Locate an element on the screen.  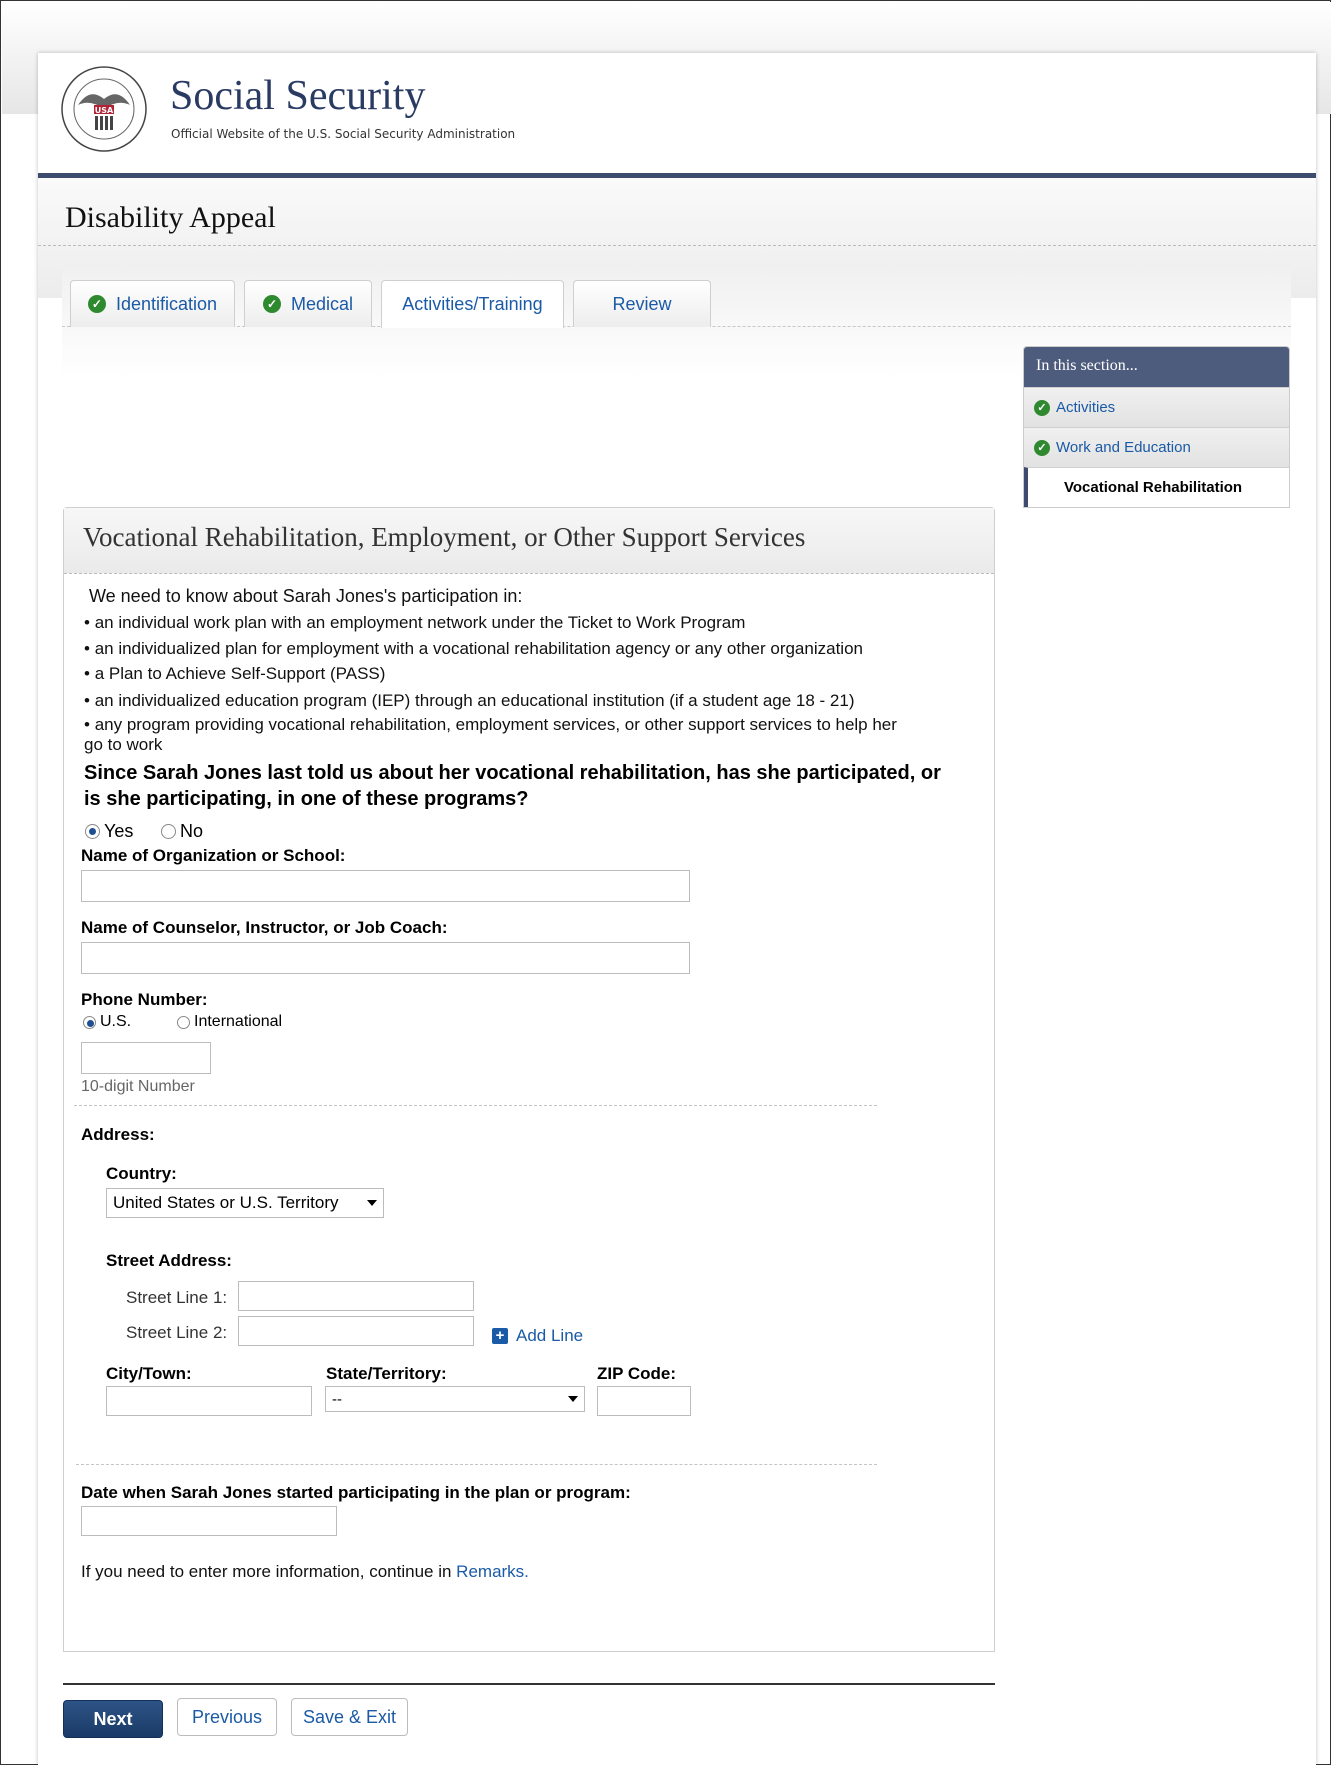
phone-us-option: U.S. is located at coordinates (107, 1022).